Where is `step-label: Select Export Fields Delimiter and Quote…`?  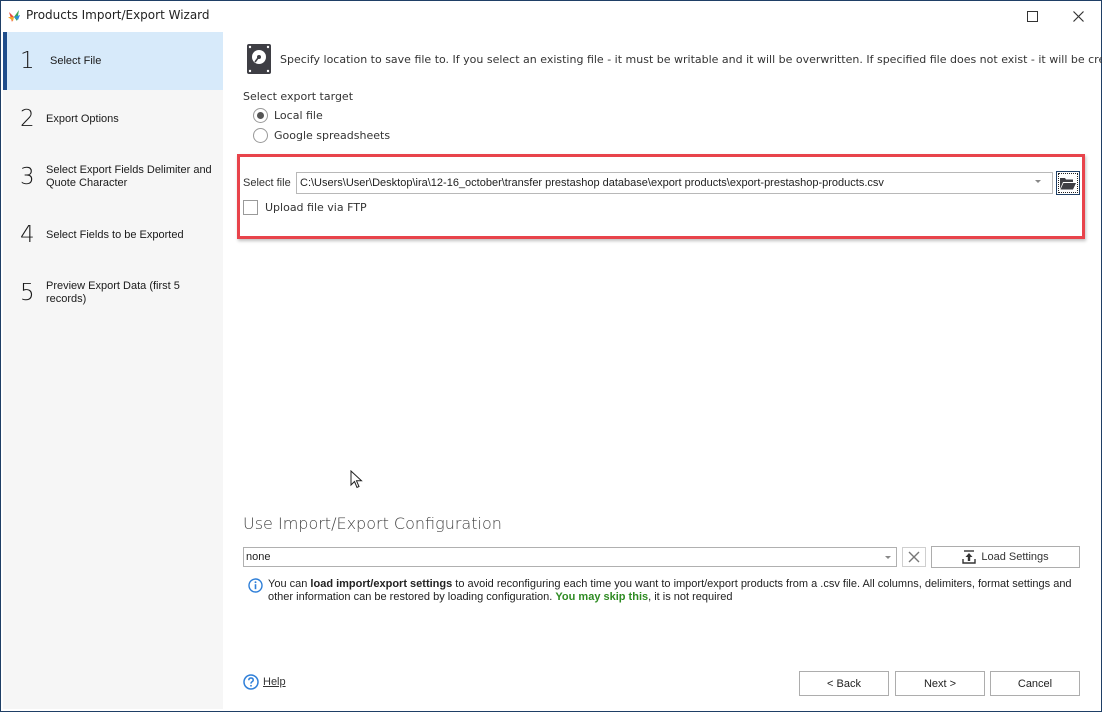
step-label: Select Export Fields Delimiter and Quote… is located at coordinates (129, 176).